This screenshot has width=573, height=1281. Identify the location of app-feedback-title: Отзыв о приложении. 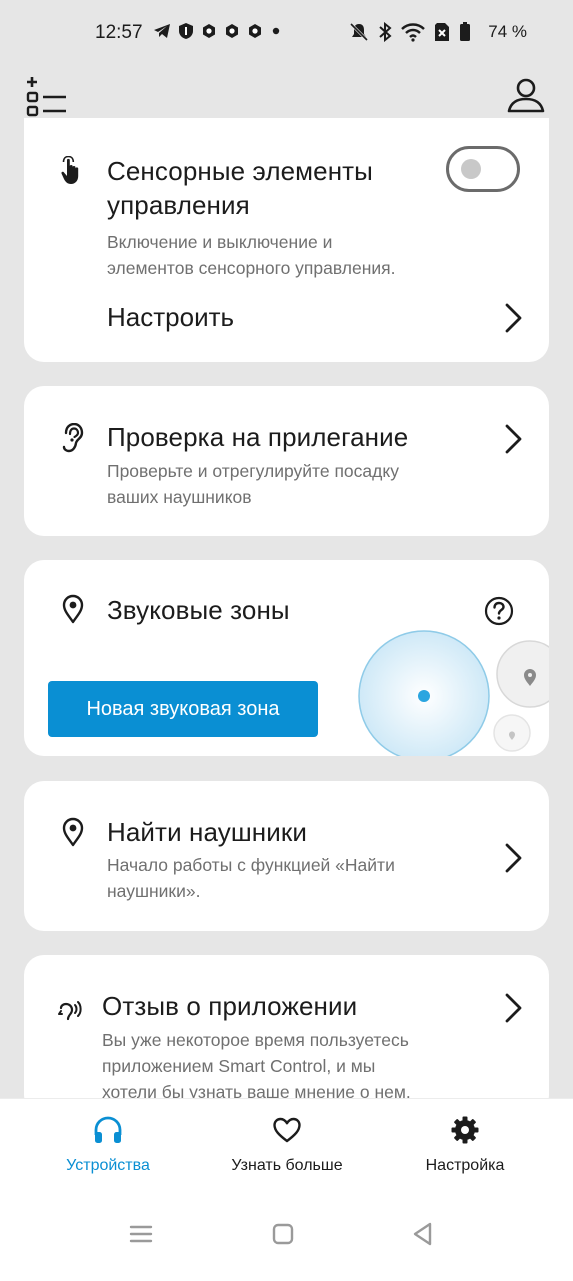
(230, 1006).